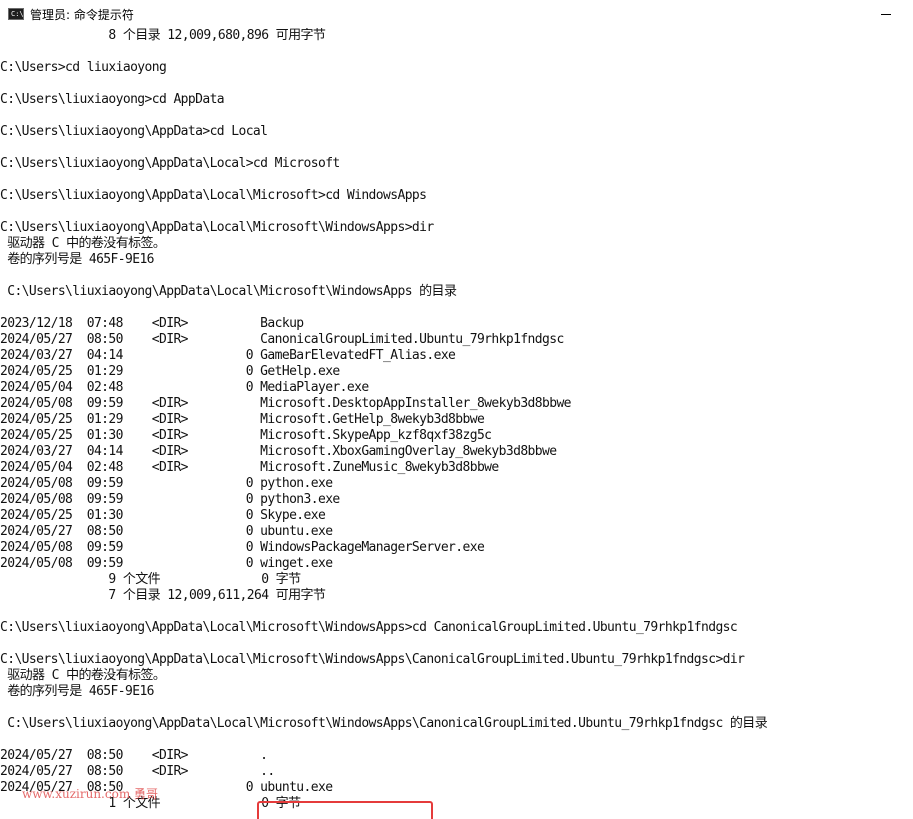 The image size is (913, 819). I want to click on highlight-box, so click(345, 810).